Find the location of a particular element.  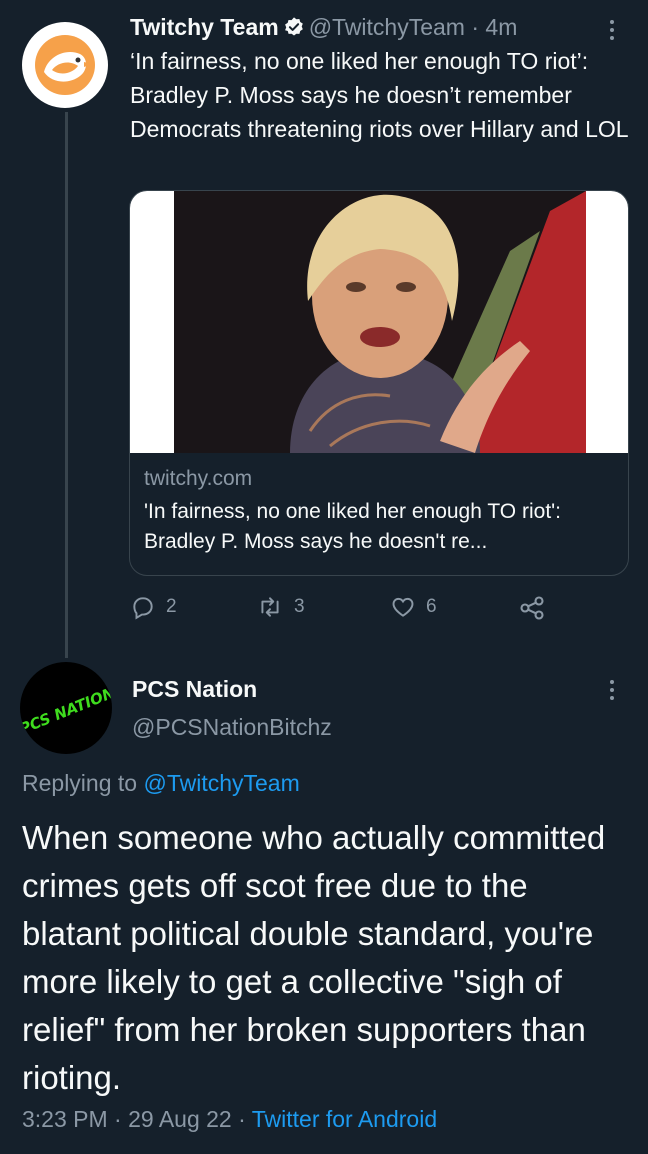

tweet-time: 3:23 PM is located at coordinates (65, 1119).